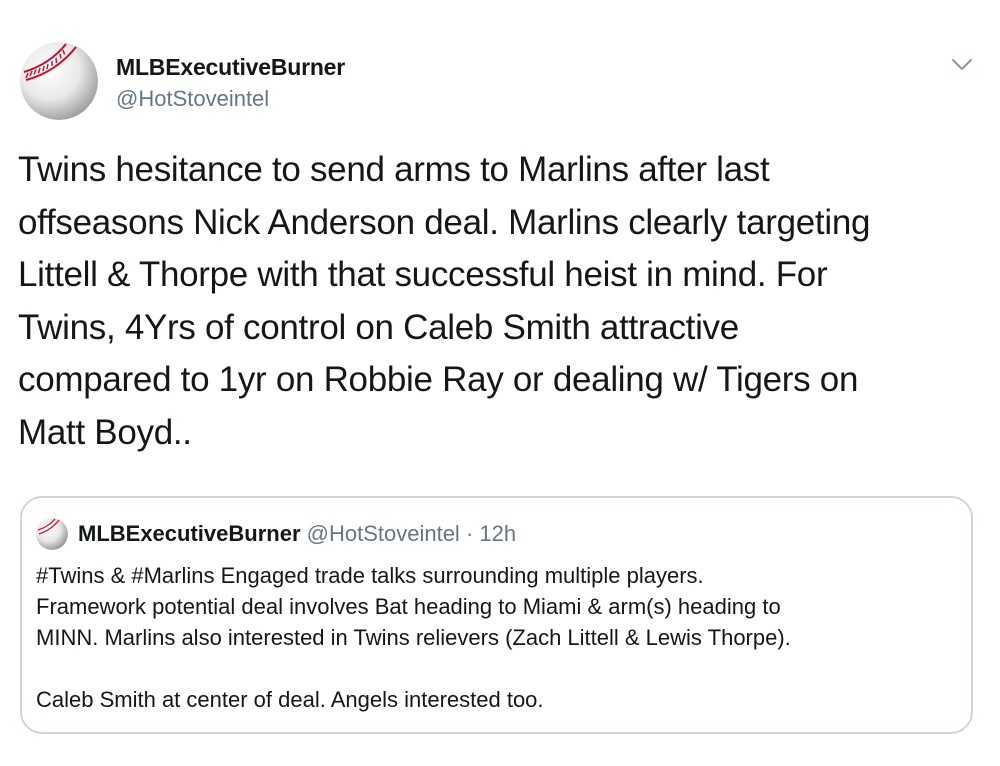  I want to click on avatar, so click(59, 81).